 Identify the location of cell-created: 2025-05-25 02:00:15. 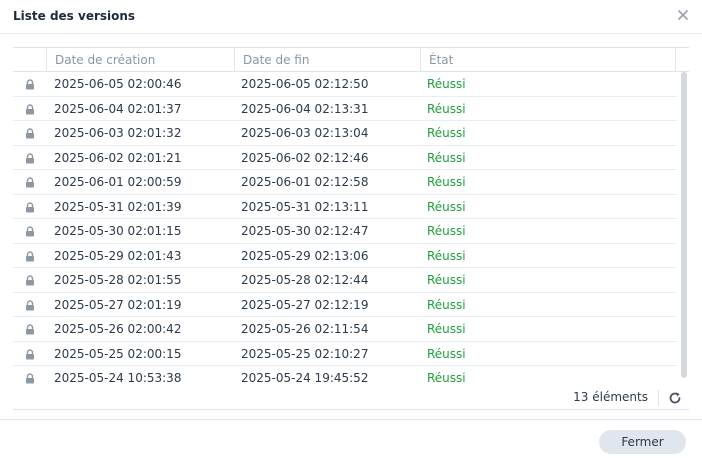
(118, 353).